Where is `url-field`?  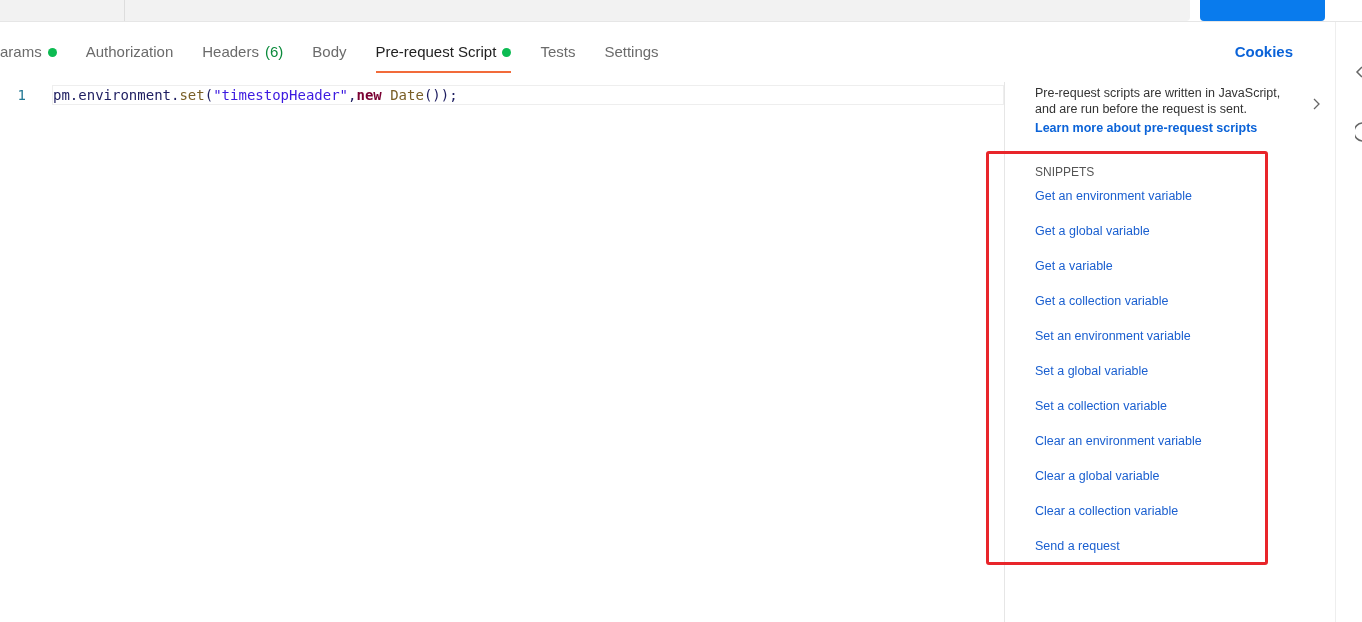
url-field is located at coordinates (657, 10).